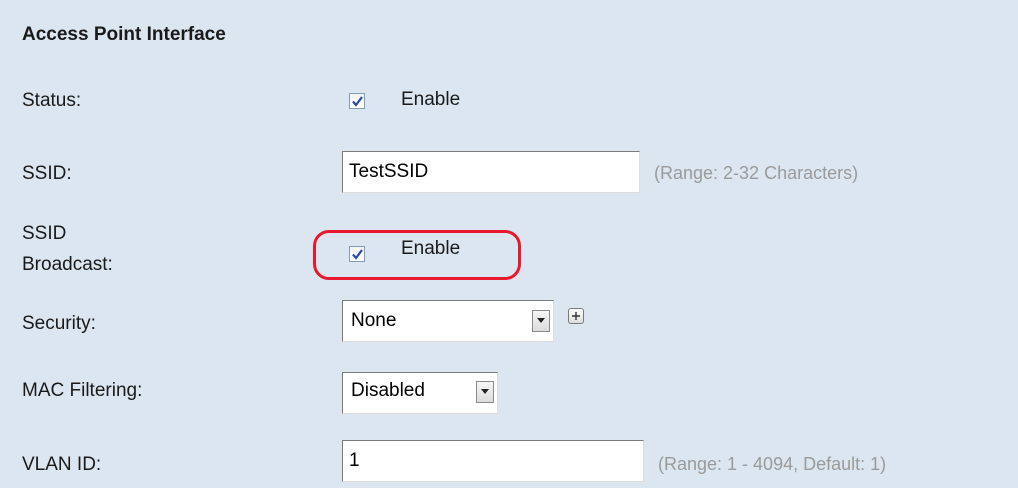 The height and width of the screenshot is (488, 1018). Describe the element at coordinates (493, 461) in the screenshot. I see `vlan-id-input` at that location.